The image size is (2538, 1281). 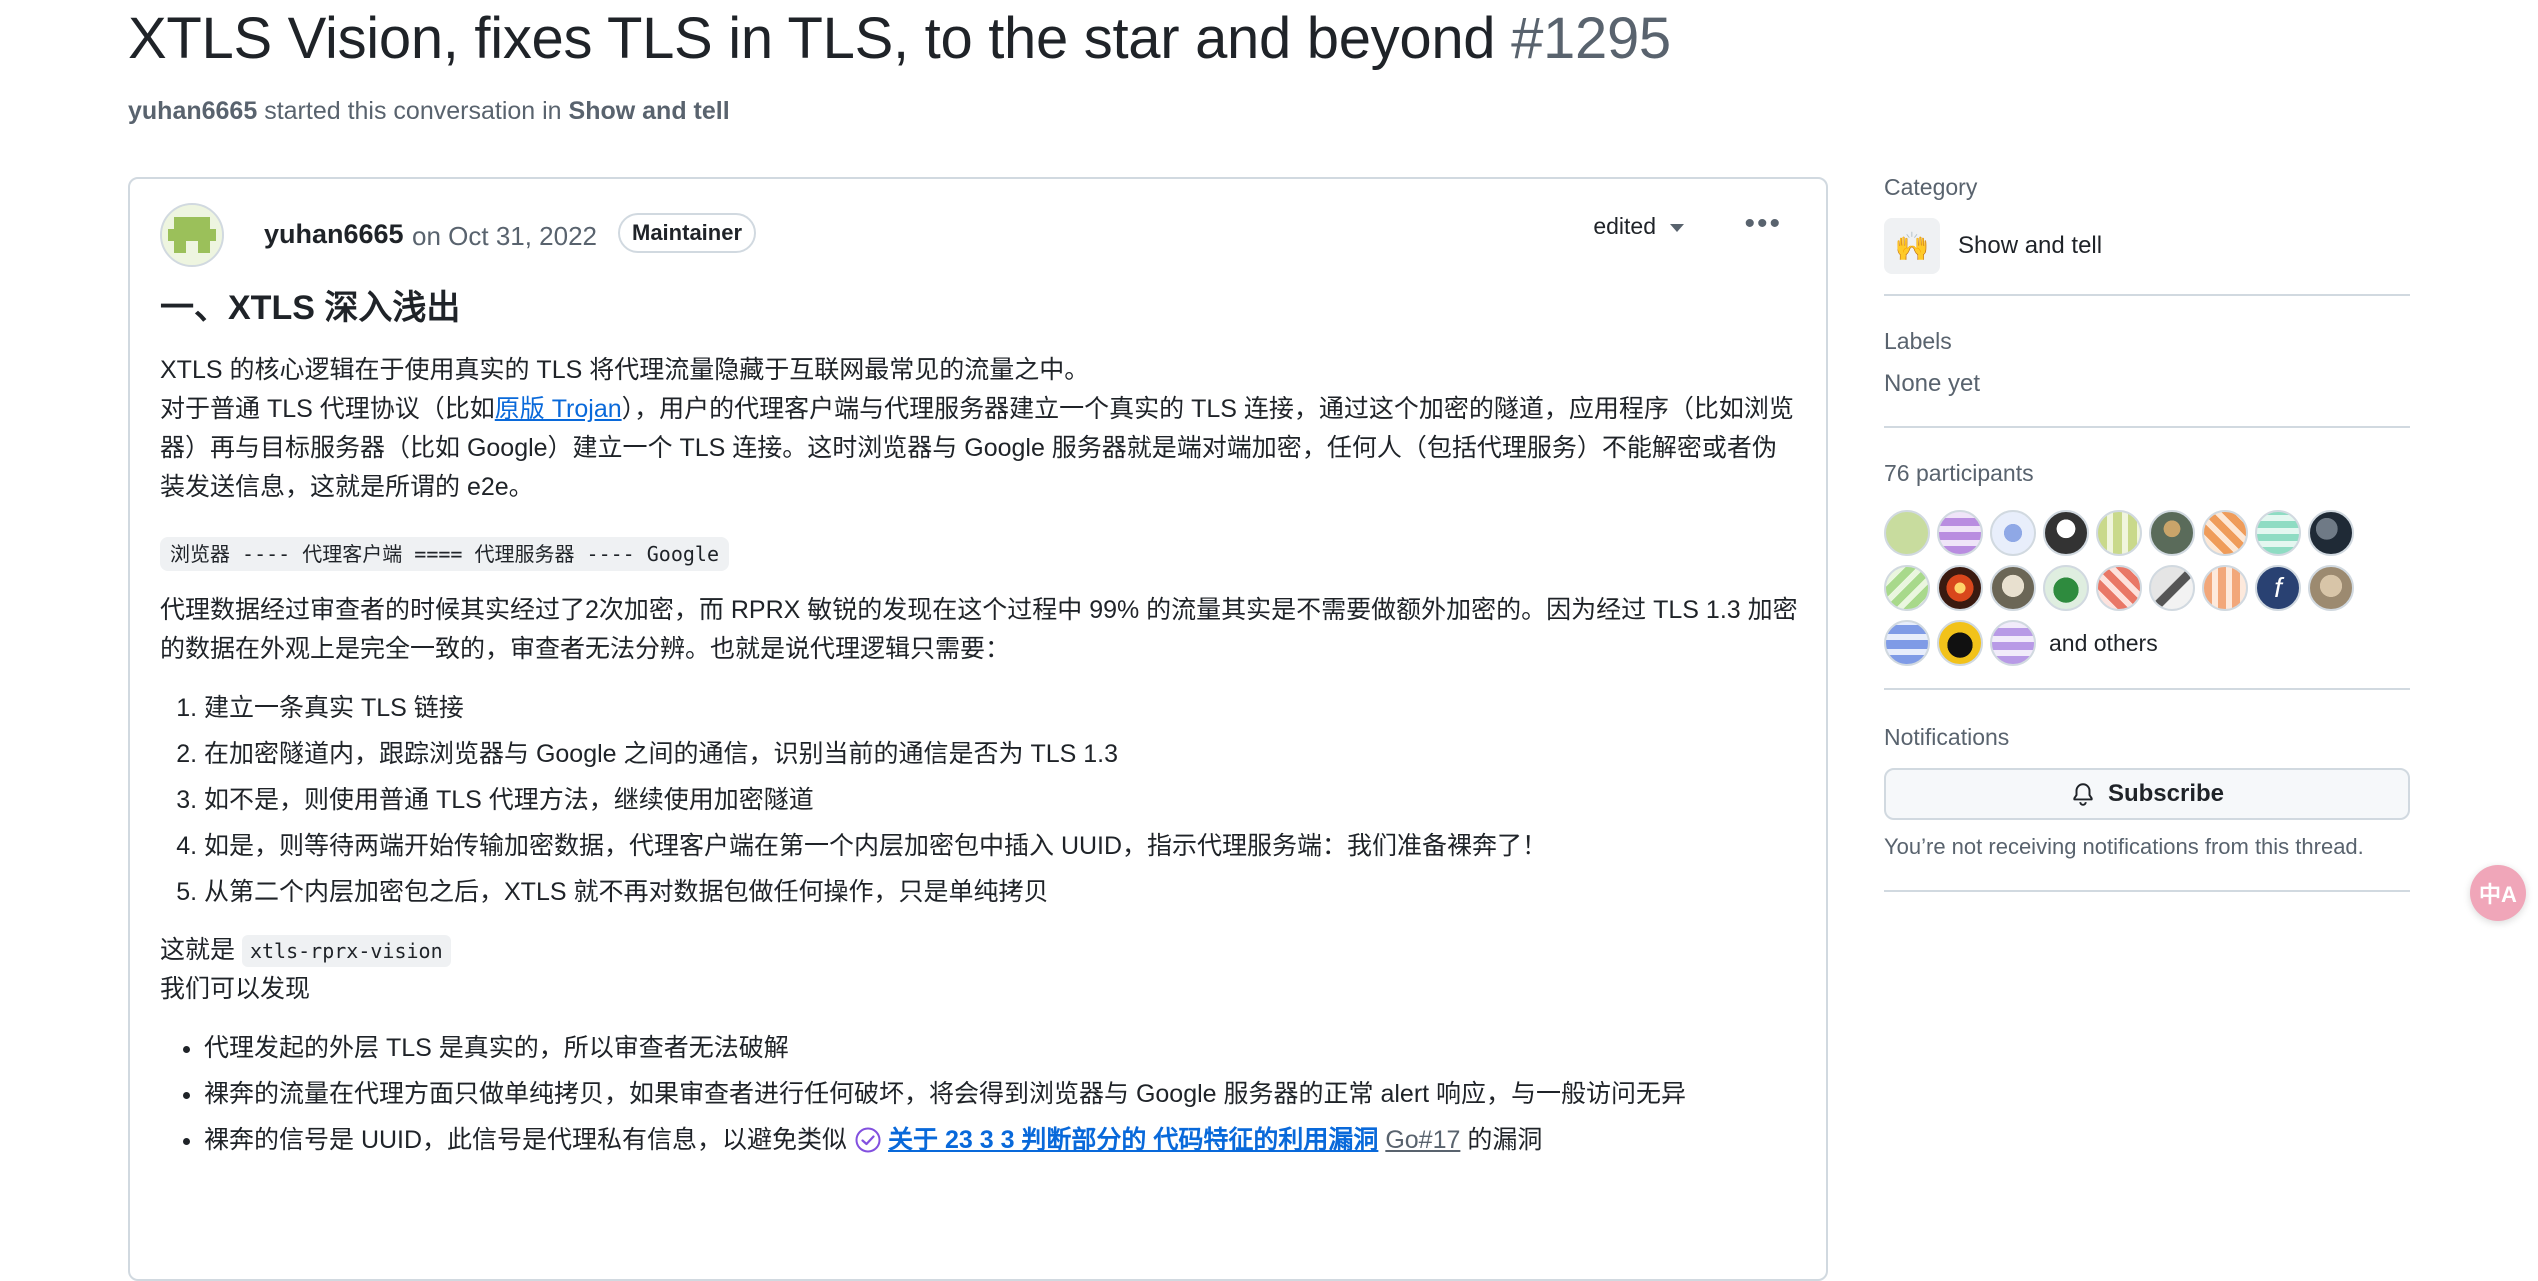 What do you see at coordinates (1624, 226) in the screenshot?
I see `edited-label: edited` at bounding box center [1624, 226].